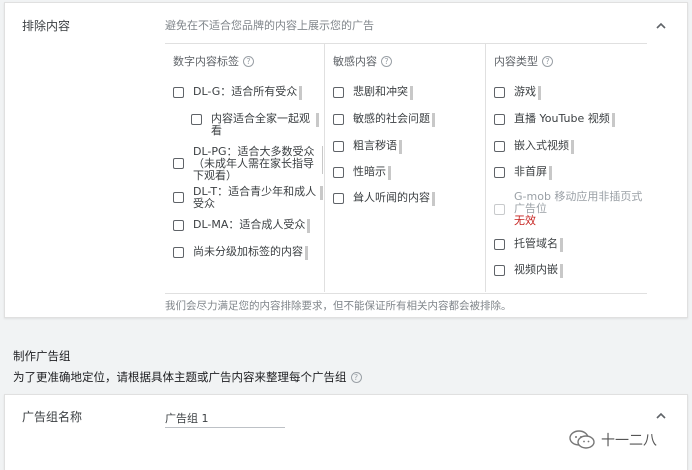 The image size is (692, 470). I want to click on option-embedded-video: 嵌入式视频, so click(534, 147).